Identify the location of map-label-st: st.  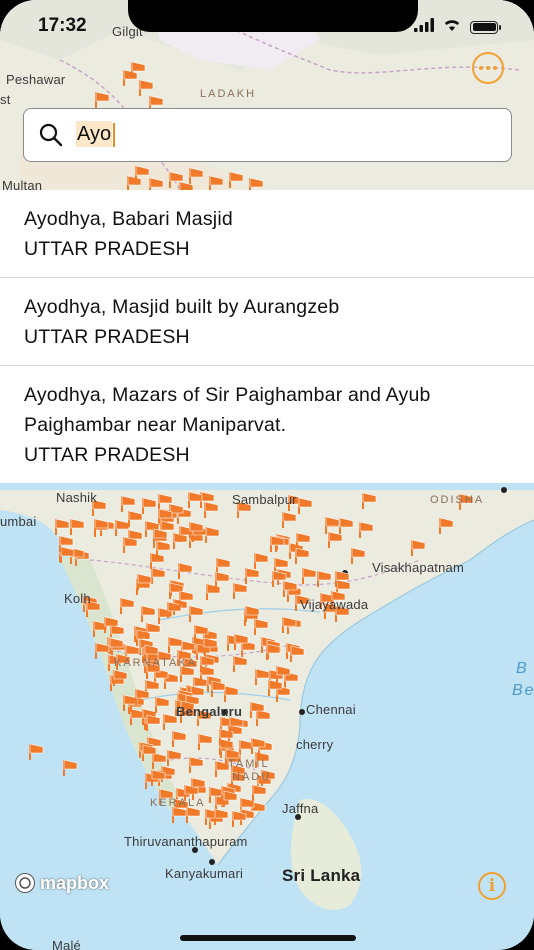
(5, 99).